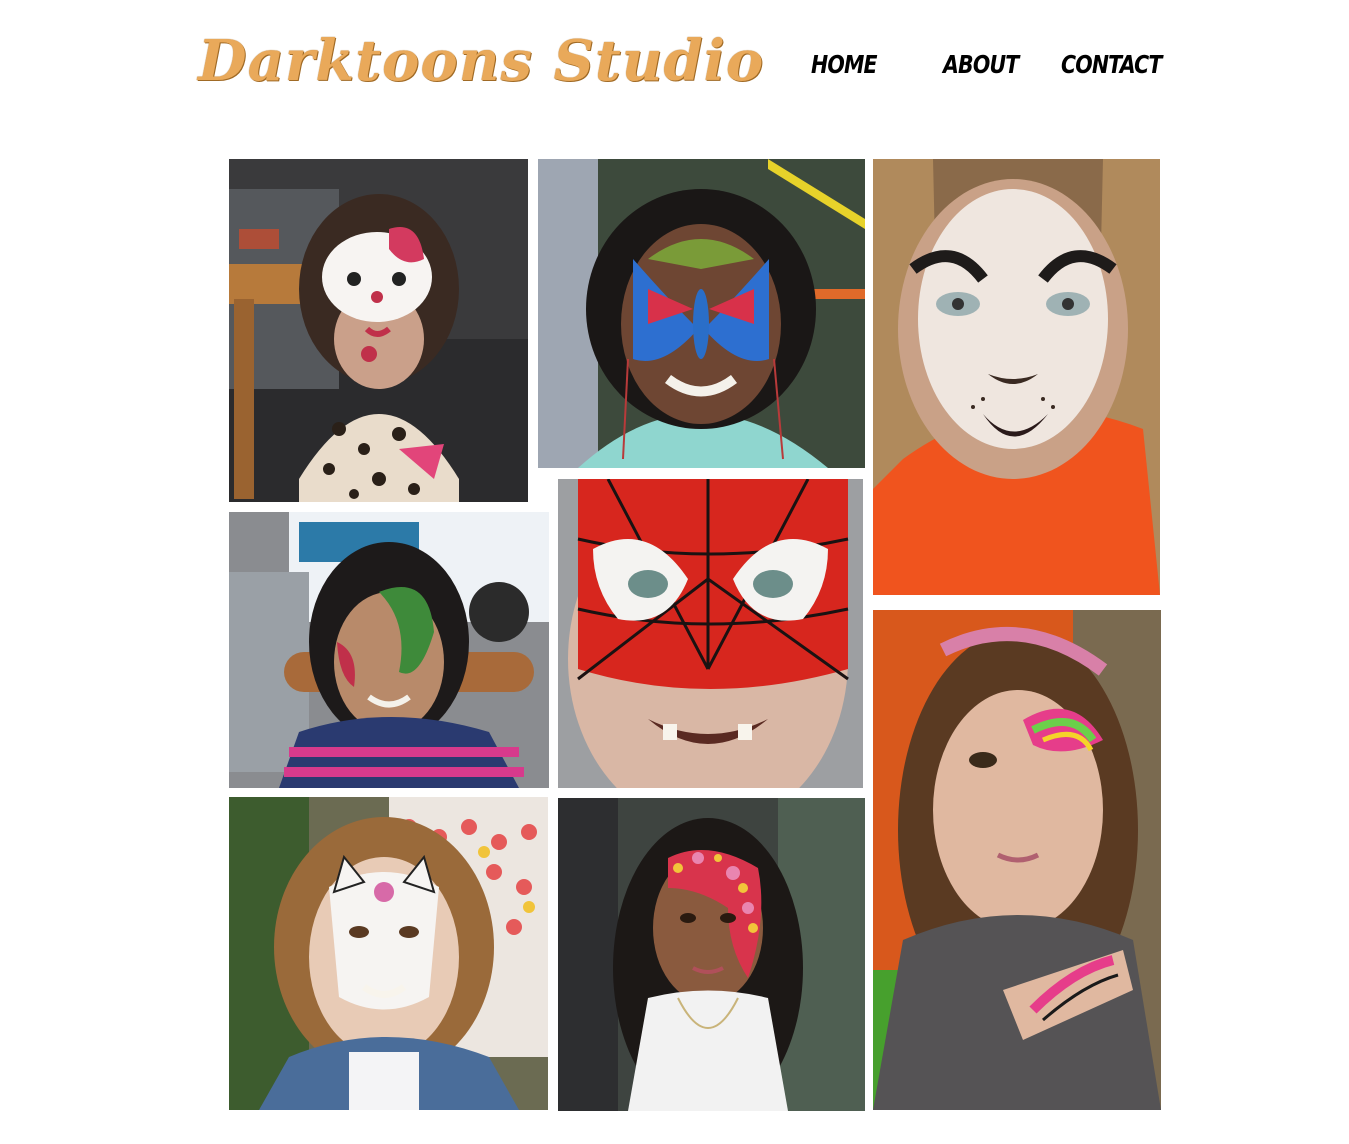 The width and height of the screenshot is (1349, 1144). What do you see at coordinates (1111, 64) in the screenshot?
I see `nav-contact-link: CONTACT` at bounding box center [1111, 64].